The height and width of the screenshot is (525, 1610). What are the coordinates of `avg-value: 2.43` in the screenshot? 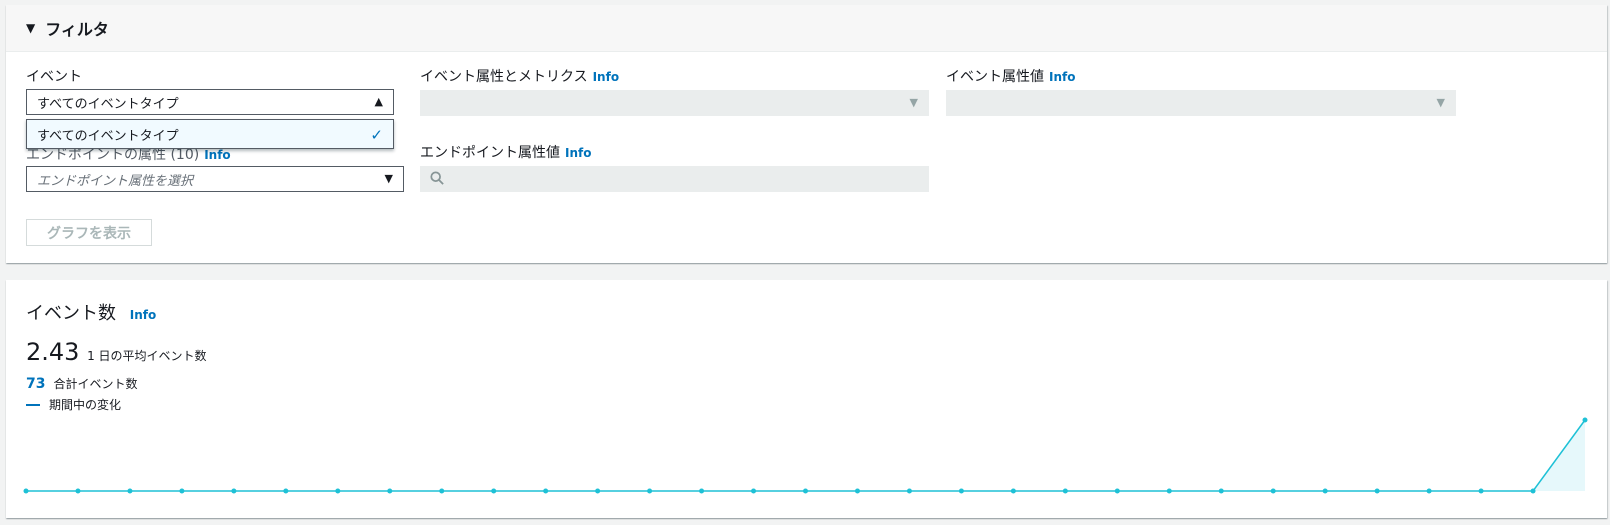 It's located at (53, 352).